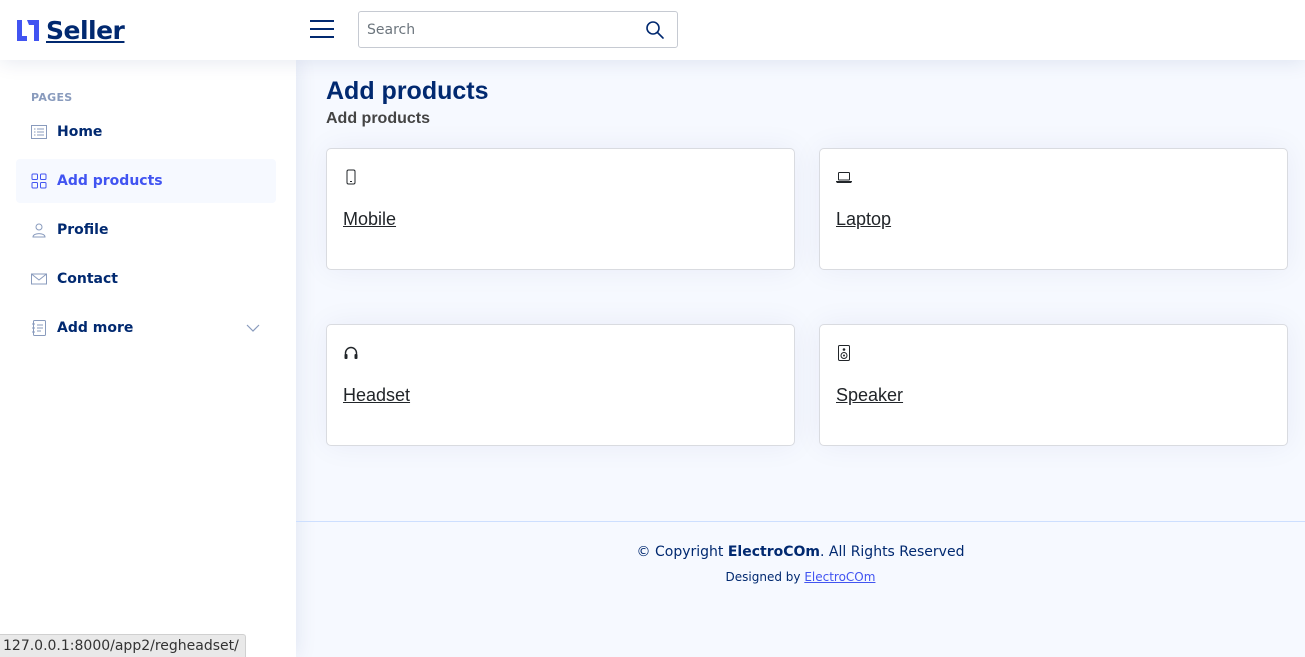 The image size is (1305, 657). Describe the element at coordinates (682, 552) in the screenshot. I see `copyright-prefix: © Copyright` at that location.